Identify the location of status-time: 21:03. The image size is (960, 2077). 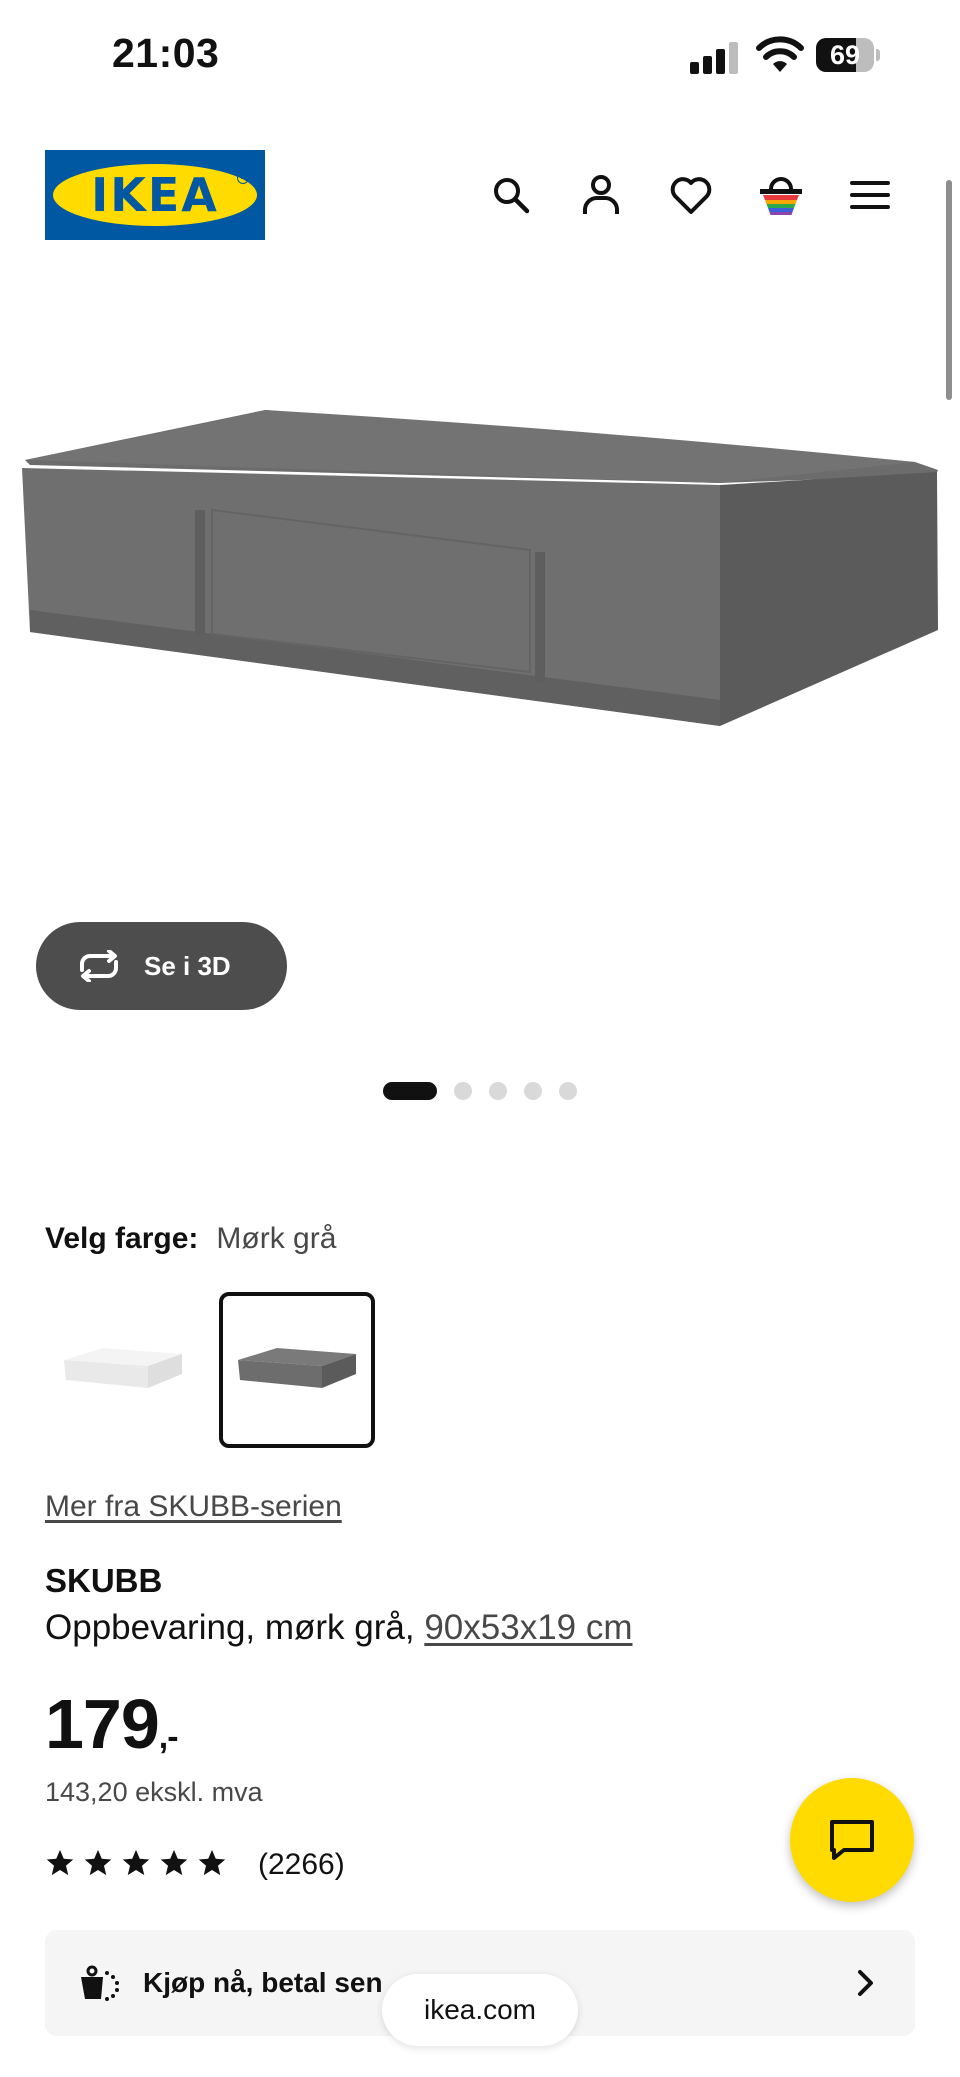
(166, 53).